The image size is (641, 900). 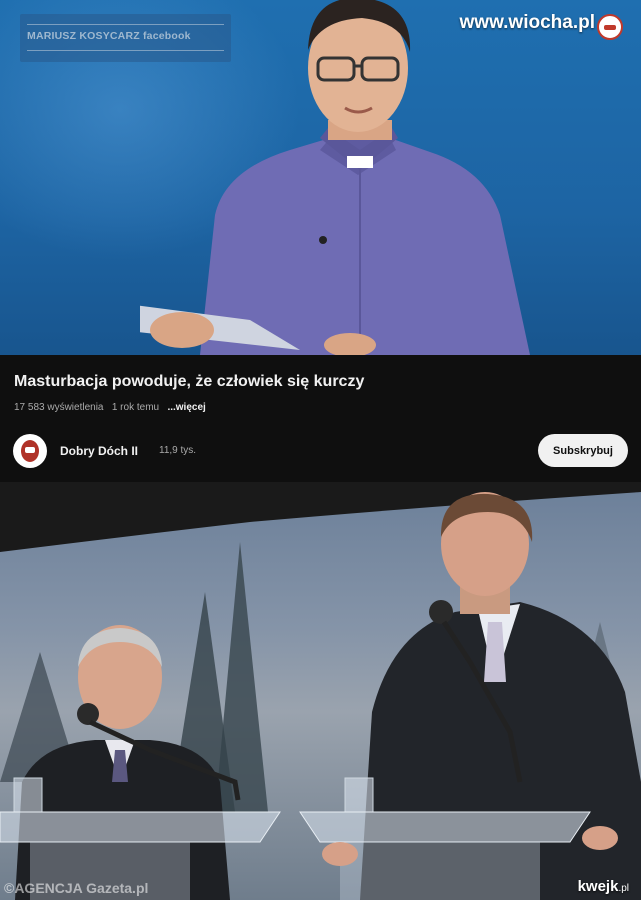 What do you see at coordinates (583, 450) in the screenshot?
I see `subscribe-button: Subskrybuj` at bounding box center [583, 450].